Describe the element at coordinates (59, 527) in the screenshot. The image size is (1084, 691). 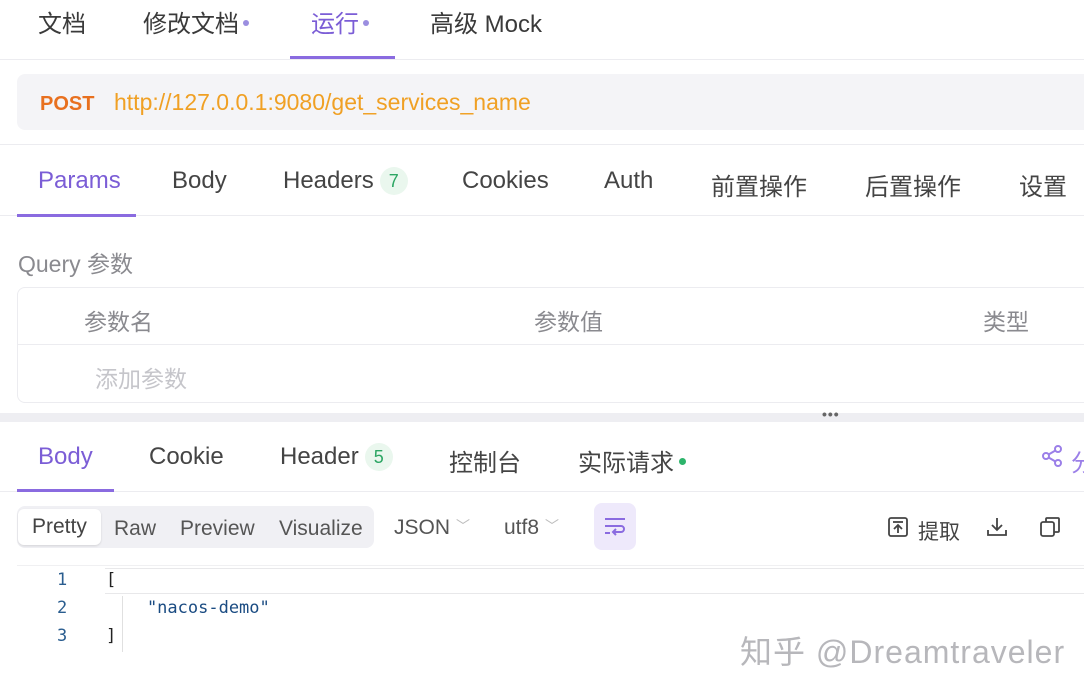
I see `view-pretty-button: Pretty` at that location.